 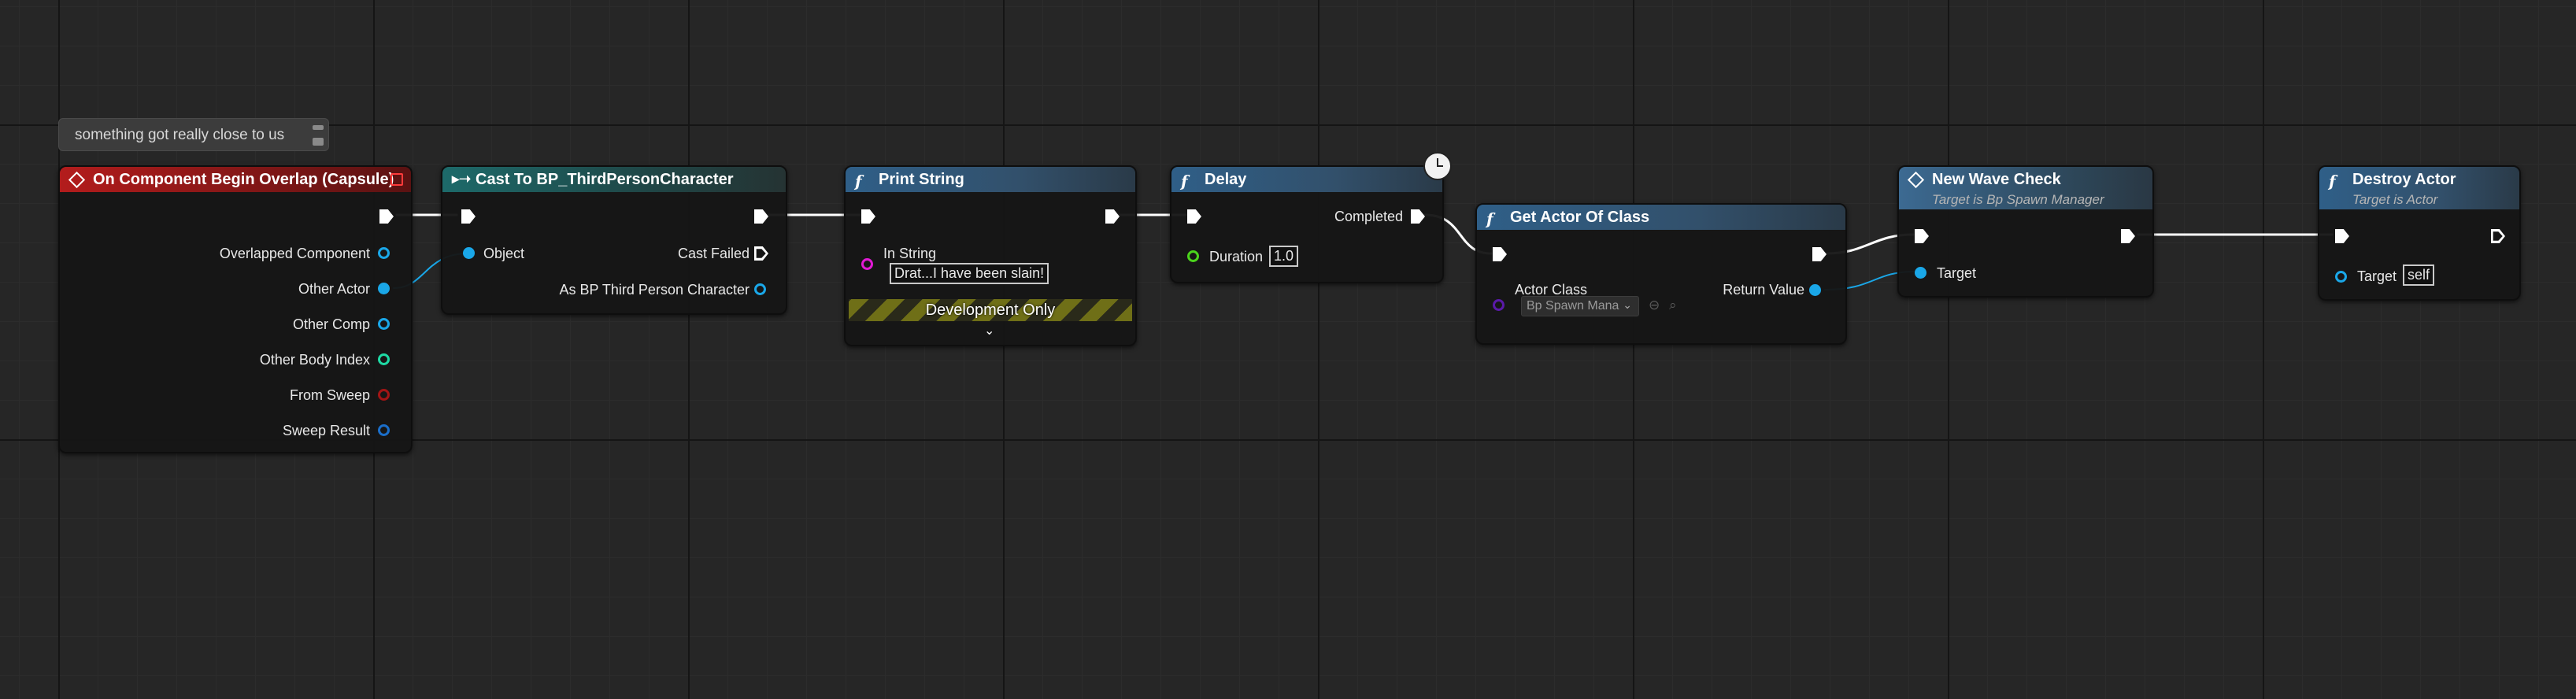 I want to click on clock-icon, so click(x=1437, y=166).